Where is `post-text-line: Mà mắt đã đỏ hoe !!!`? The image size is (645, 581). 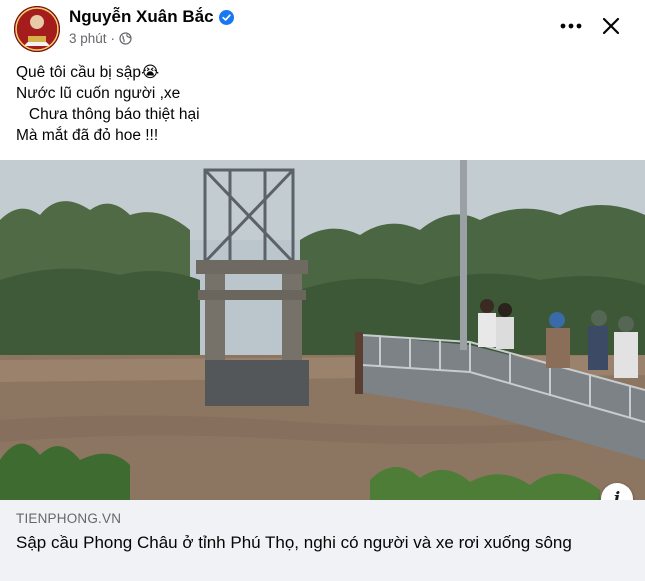 post-text-line: Mà mắt đã đỏ hoe !!! is located at coordinates (87, 135).